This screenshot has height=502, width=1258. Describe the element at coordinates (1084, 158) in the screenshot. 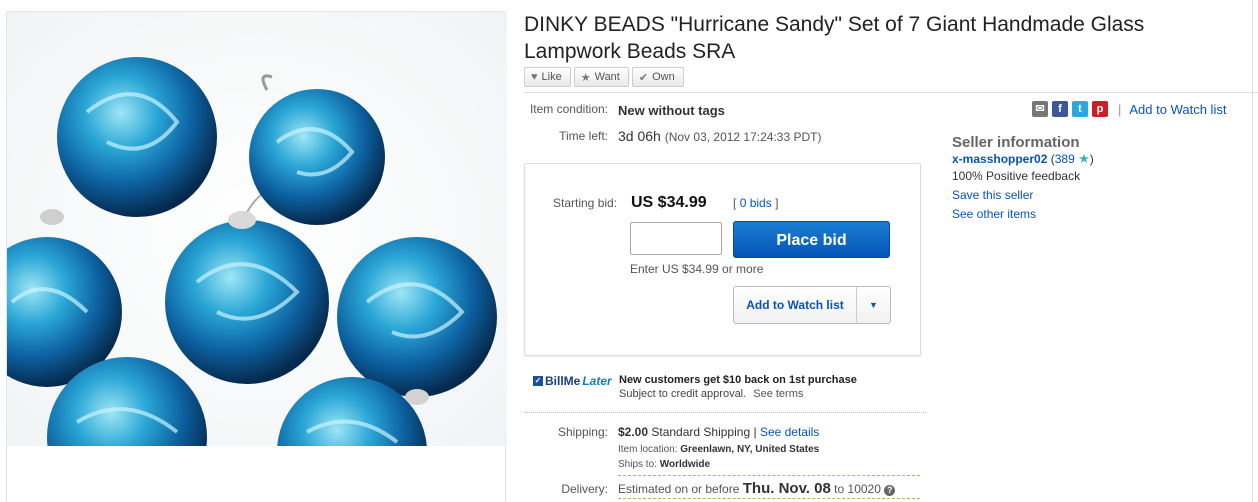

I see `feedback-star-icon: ★` at that location.